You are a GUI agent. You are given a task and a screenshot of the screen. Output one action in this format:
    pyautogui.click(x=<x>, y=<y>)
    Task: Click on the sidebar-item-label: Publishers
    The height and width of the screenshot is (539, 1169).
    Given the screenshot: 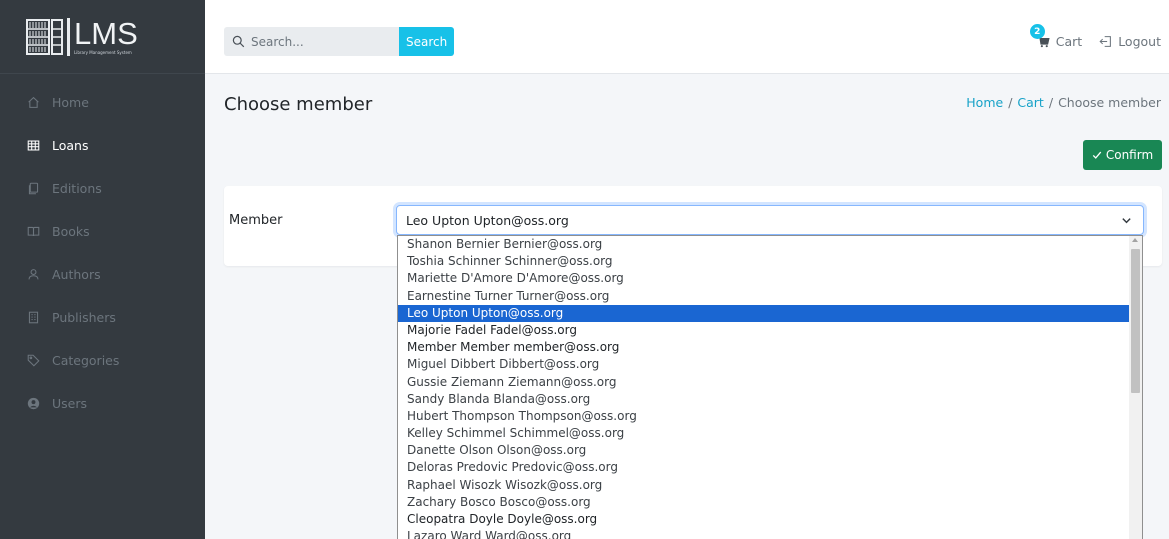 What is the action you would take?
    pyautogui.click(x=84, y=317)
    